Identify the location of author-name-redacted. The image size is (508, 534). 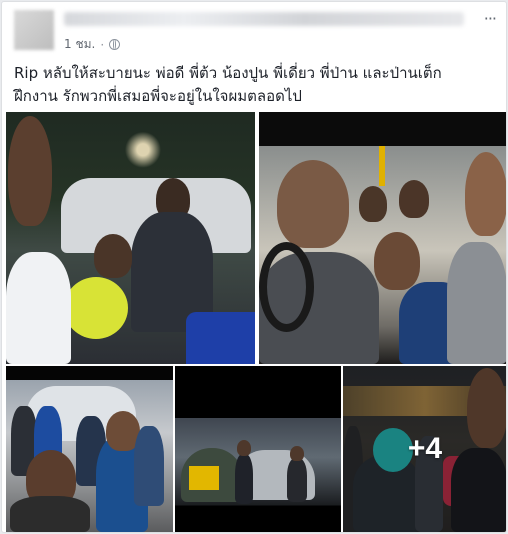
(264, 19).